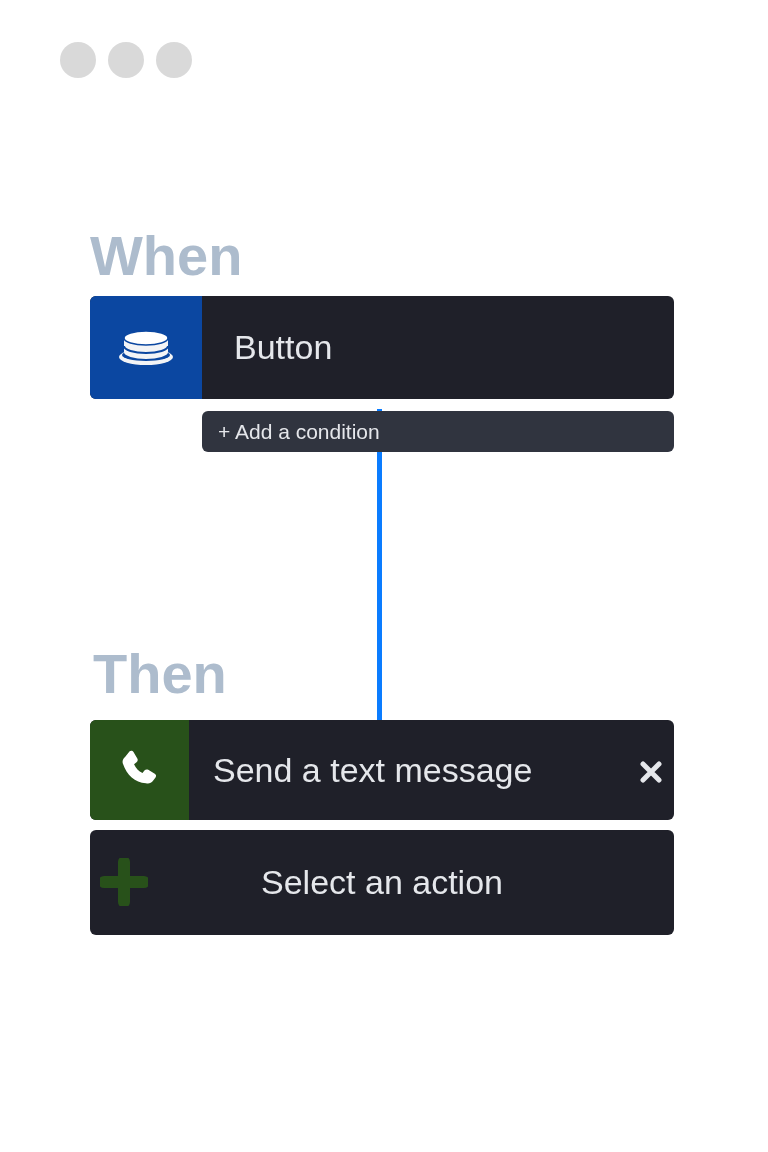 The width and height of the screenshot is (768, 1152). I want to click on select-action-button: Select an action, so click(382, 882).